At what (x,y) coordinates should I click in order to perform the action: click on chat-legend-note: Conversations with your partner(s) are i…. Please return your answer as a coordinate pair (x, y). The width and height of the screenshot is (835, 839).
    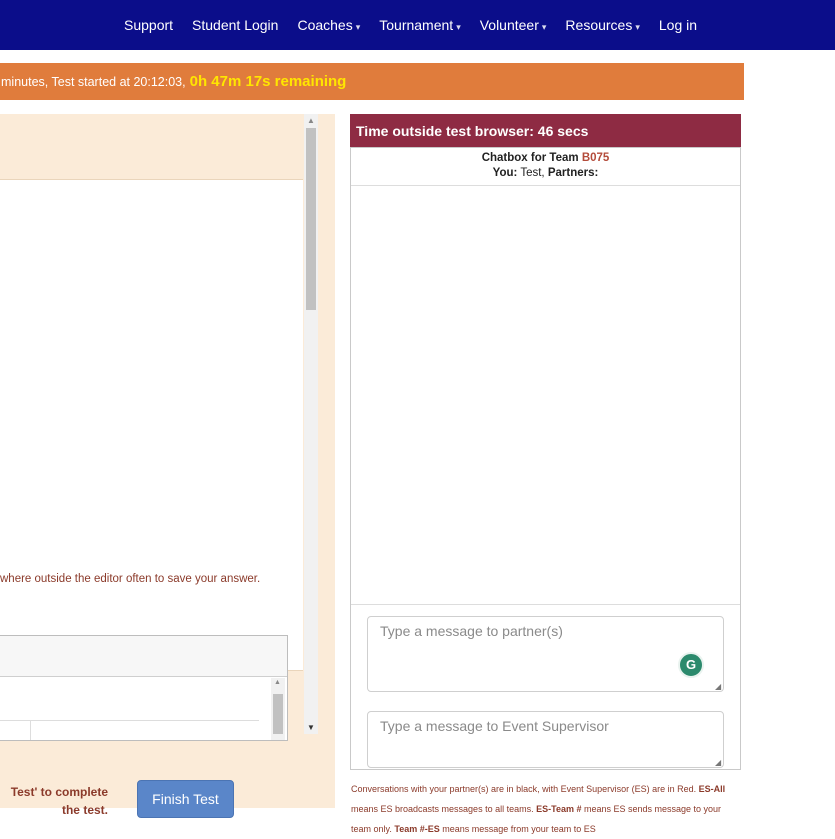
    Looking at the image, I should click on (538, 809).